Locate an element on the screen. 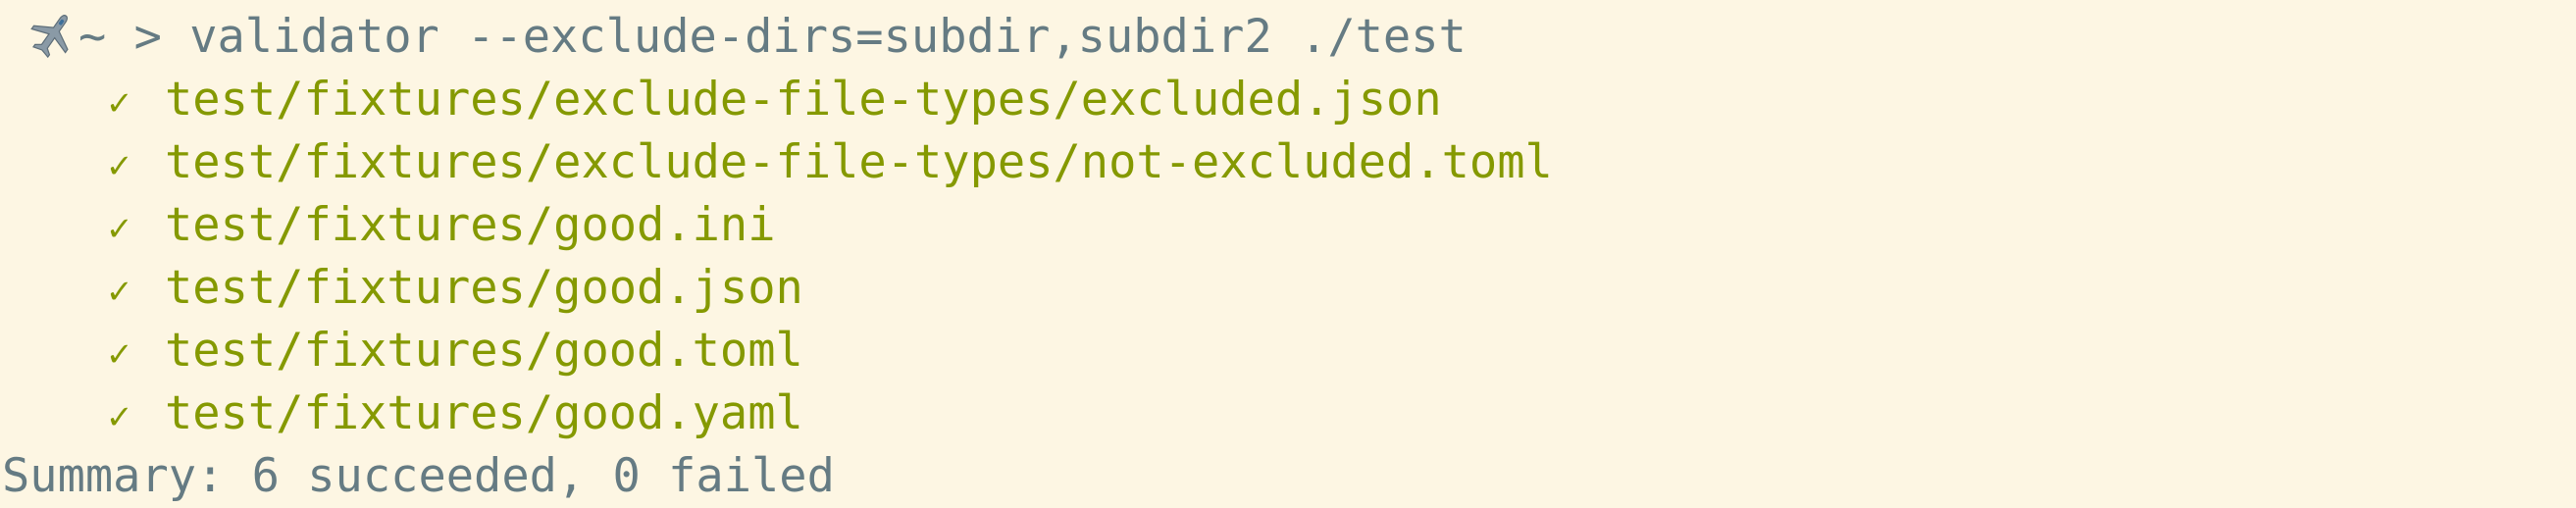 Image resolution: width=2576 pixels, height=508 pixels. airplane-icon is located at coordinates (52, 34).